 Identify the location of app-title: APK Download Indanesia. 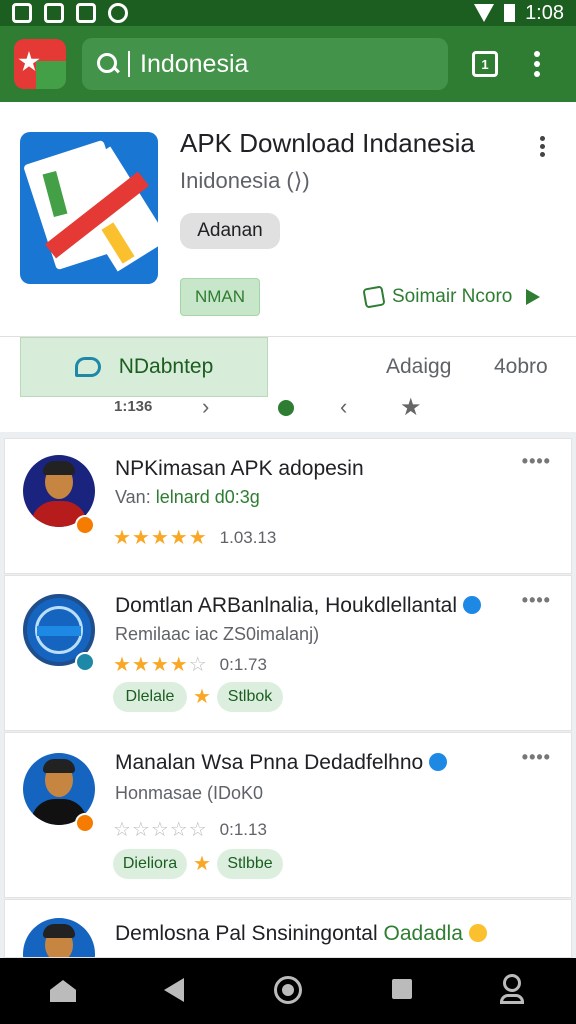
(327, 143).